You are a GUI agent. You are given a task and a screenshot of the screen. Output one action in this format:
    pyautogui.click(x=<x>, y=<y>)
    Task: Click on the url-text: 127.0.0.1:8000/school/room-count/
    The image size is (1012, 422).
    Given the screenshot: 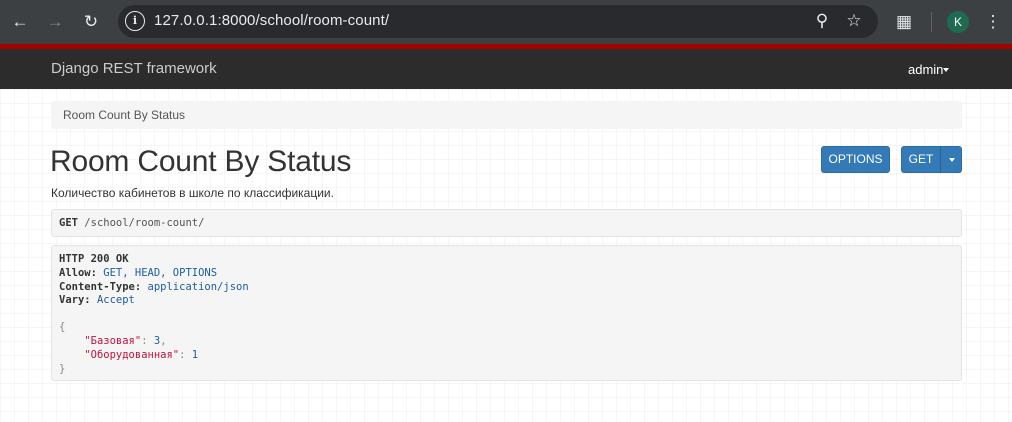 What is the action you would take?
    pyautogui.click(x=271, y=20)
    